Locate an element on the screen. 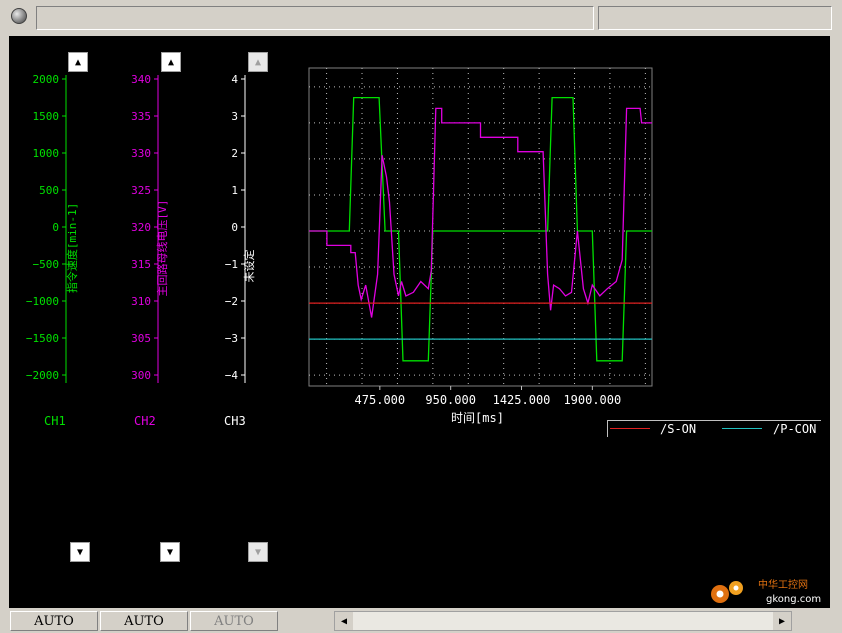  bottom-toolbar: AUTO AUTO AUTO ◀ ▶ is located at coordinates (421, 621).